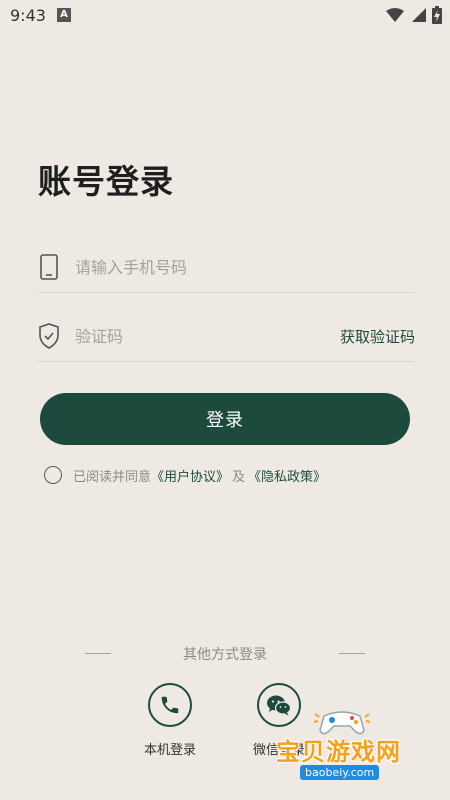  Describe the element at coordinates (338, 752) in the screenshot. I see `watermark-text: 宝贝游戏网` at that location.